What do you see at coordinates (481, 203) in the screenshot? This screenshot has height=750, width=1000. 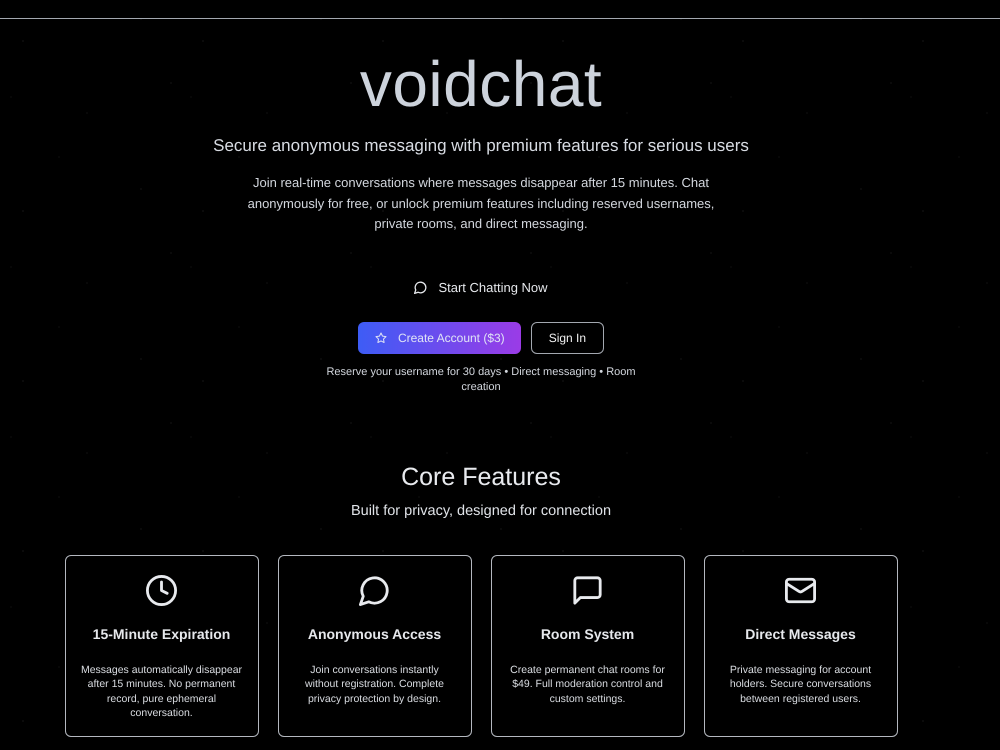 I see `hero-description: Join real-time conversations where messages disappear after 15 minutes. Chat anonymously for free, or unlock premium features including reserved usernames, private rooms, and direct messaging.` at bounding box center [481, 203].